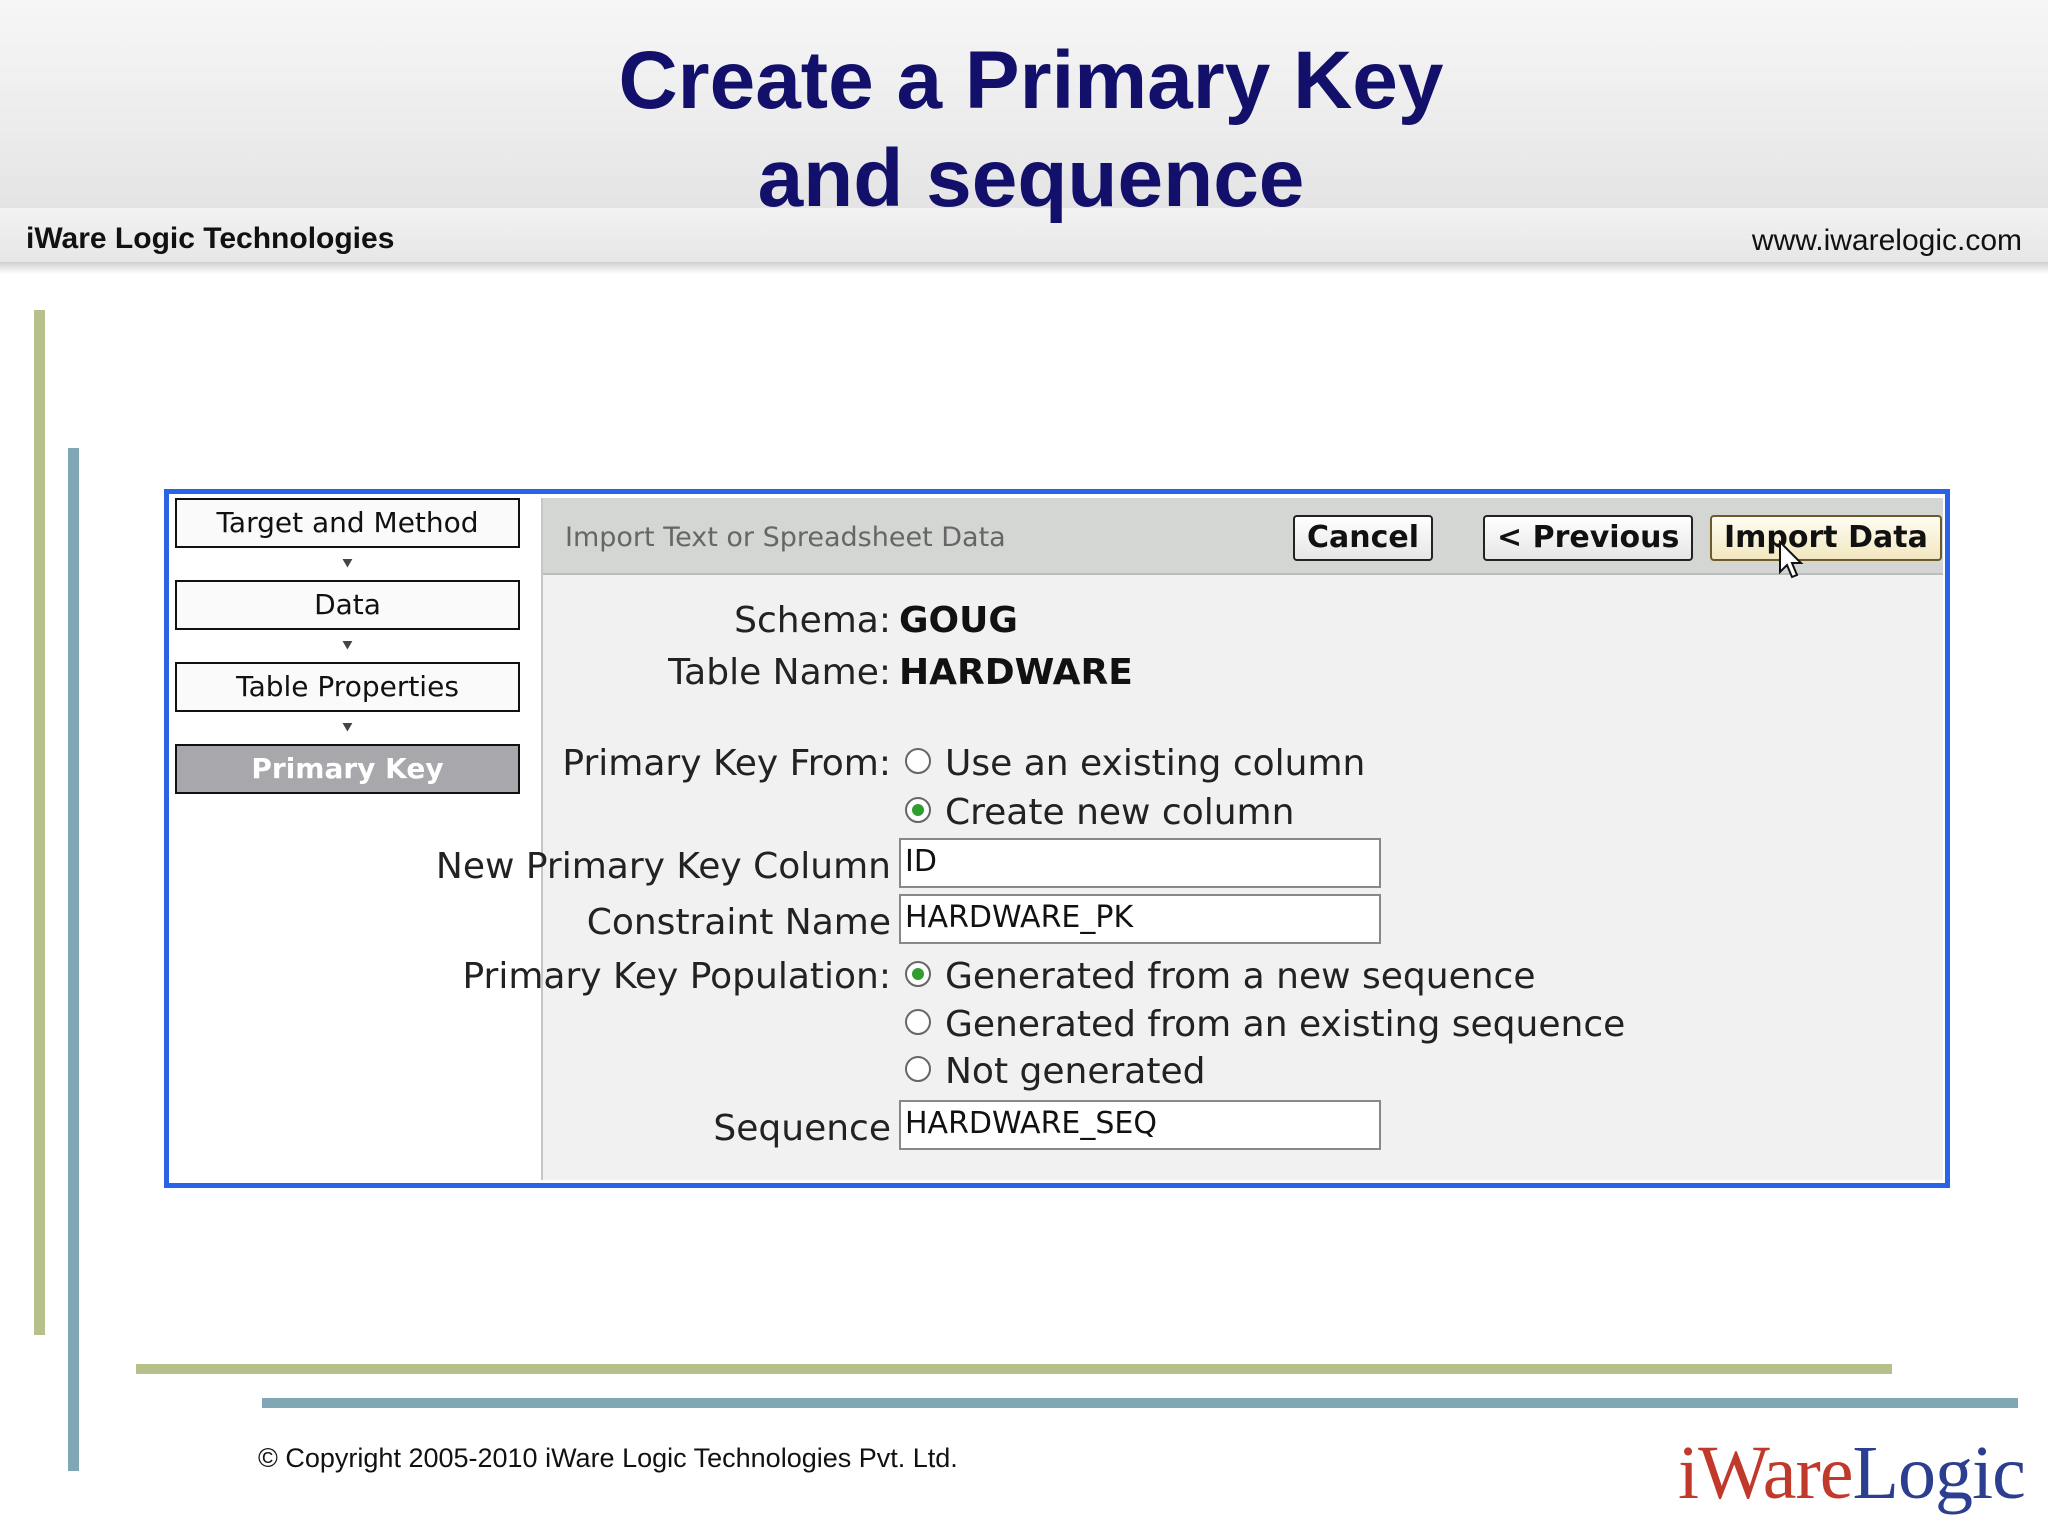 The height and width of the screenshot is (1536, 2048). What do you see at coordinates (1140, 1403) in the screenshot?
I see `accent-bar-teal-horizontal` at bounding box center [1140, 1403].